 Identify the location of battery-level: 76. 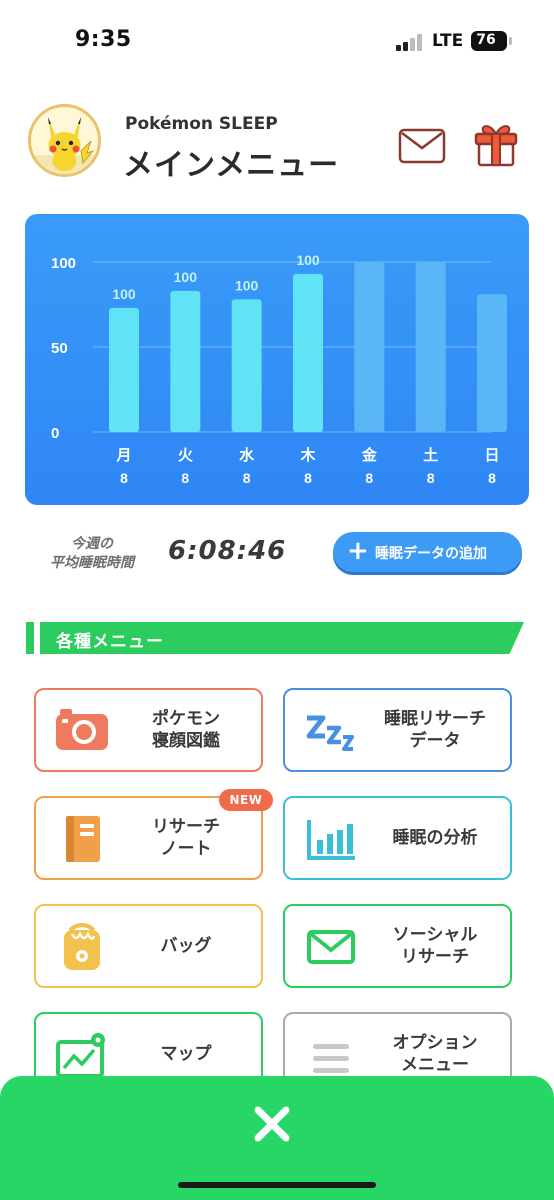
(486, 40).